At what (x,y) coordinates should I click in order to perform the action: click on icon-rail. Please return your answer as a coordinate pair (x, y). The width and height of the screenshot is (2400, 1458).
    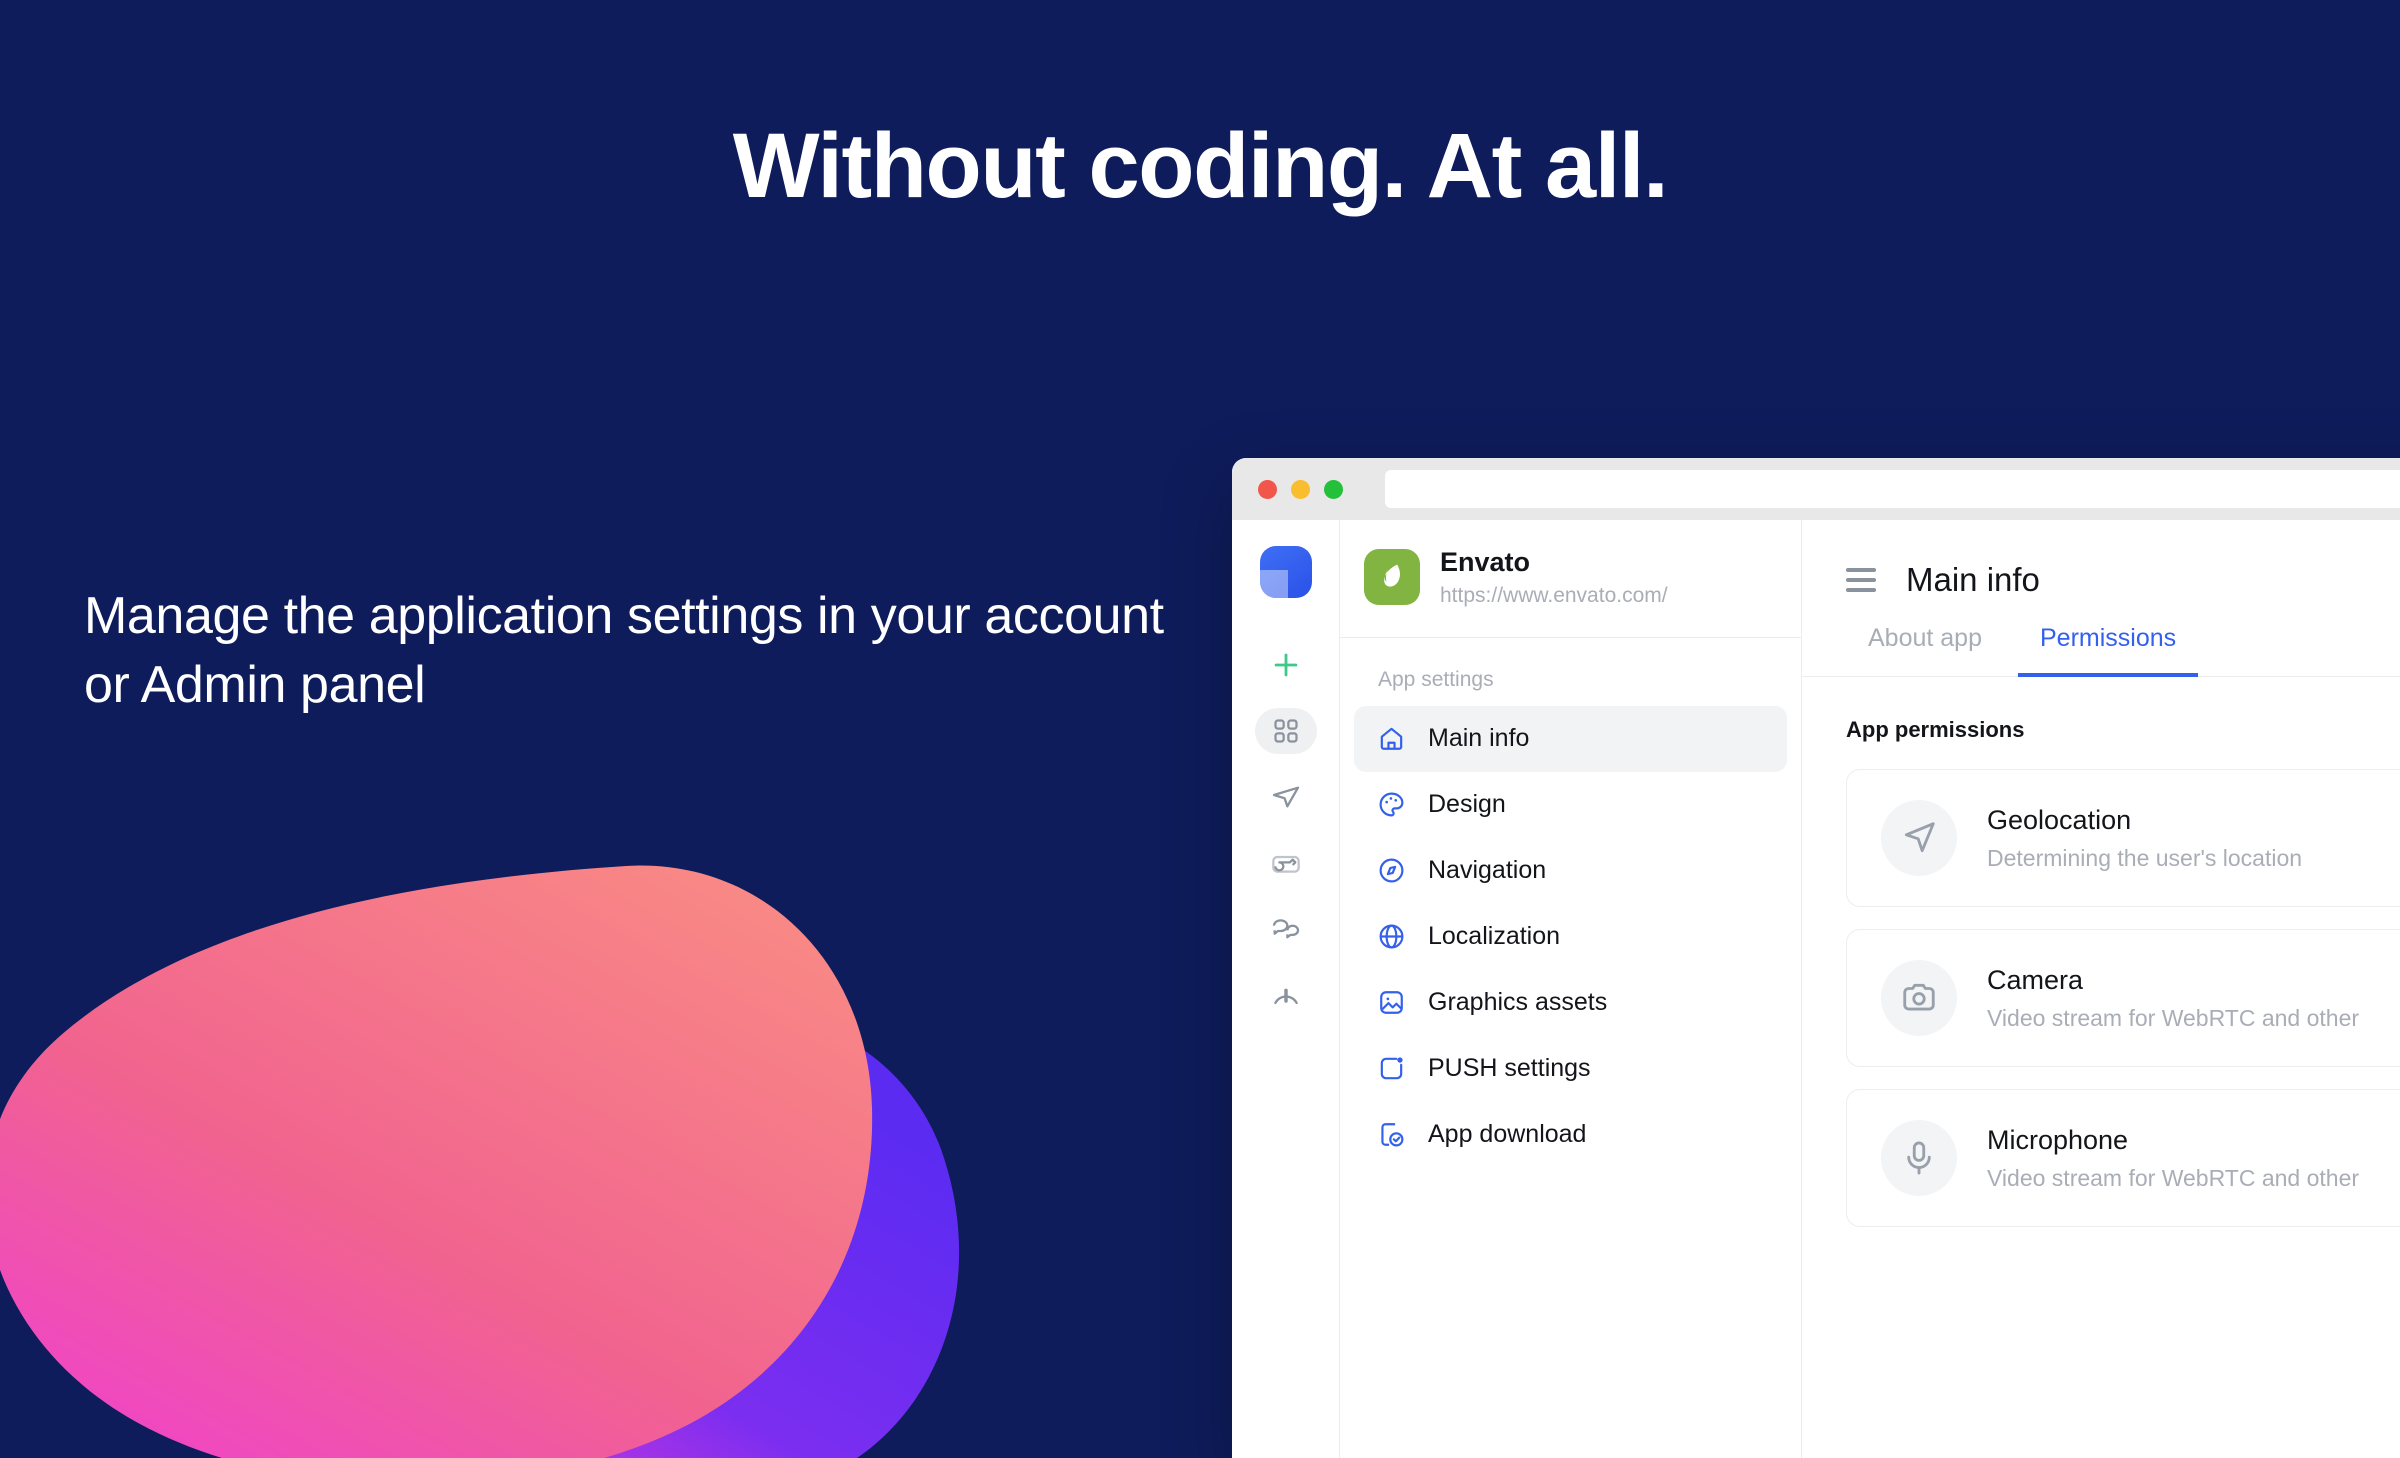
    Looking at the image, I should click on (1286, 989).